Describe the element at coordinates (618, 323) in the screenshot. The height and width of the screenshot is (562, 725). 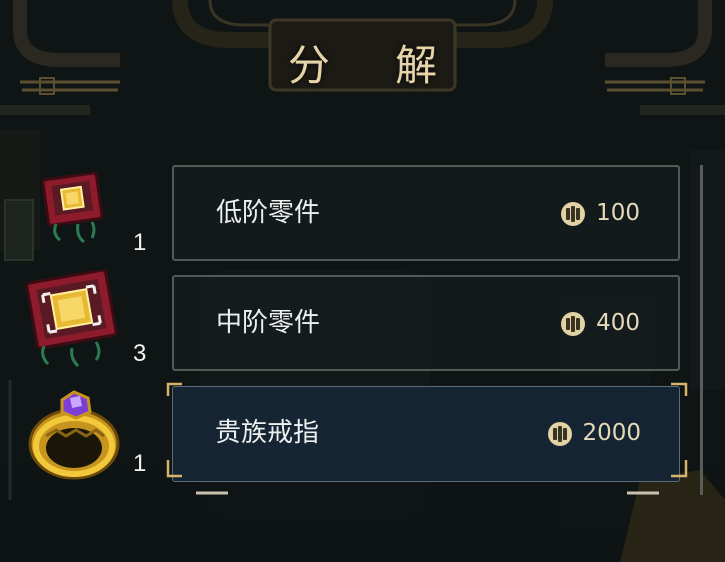
I see `item-price: 400` at that location.